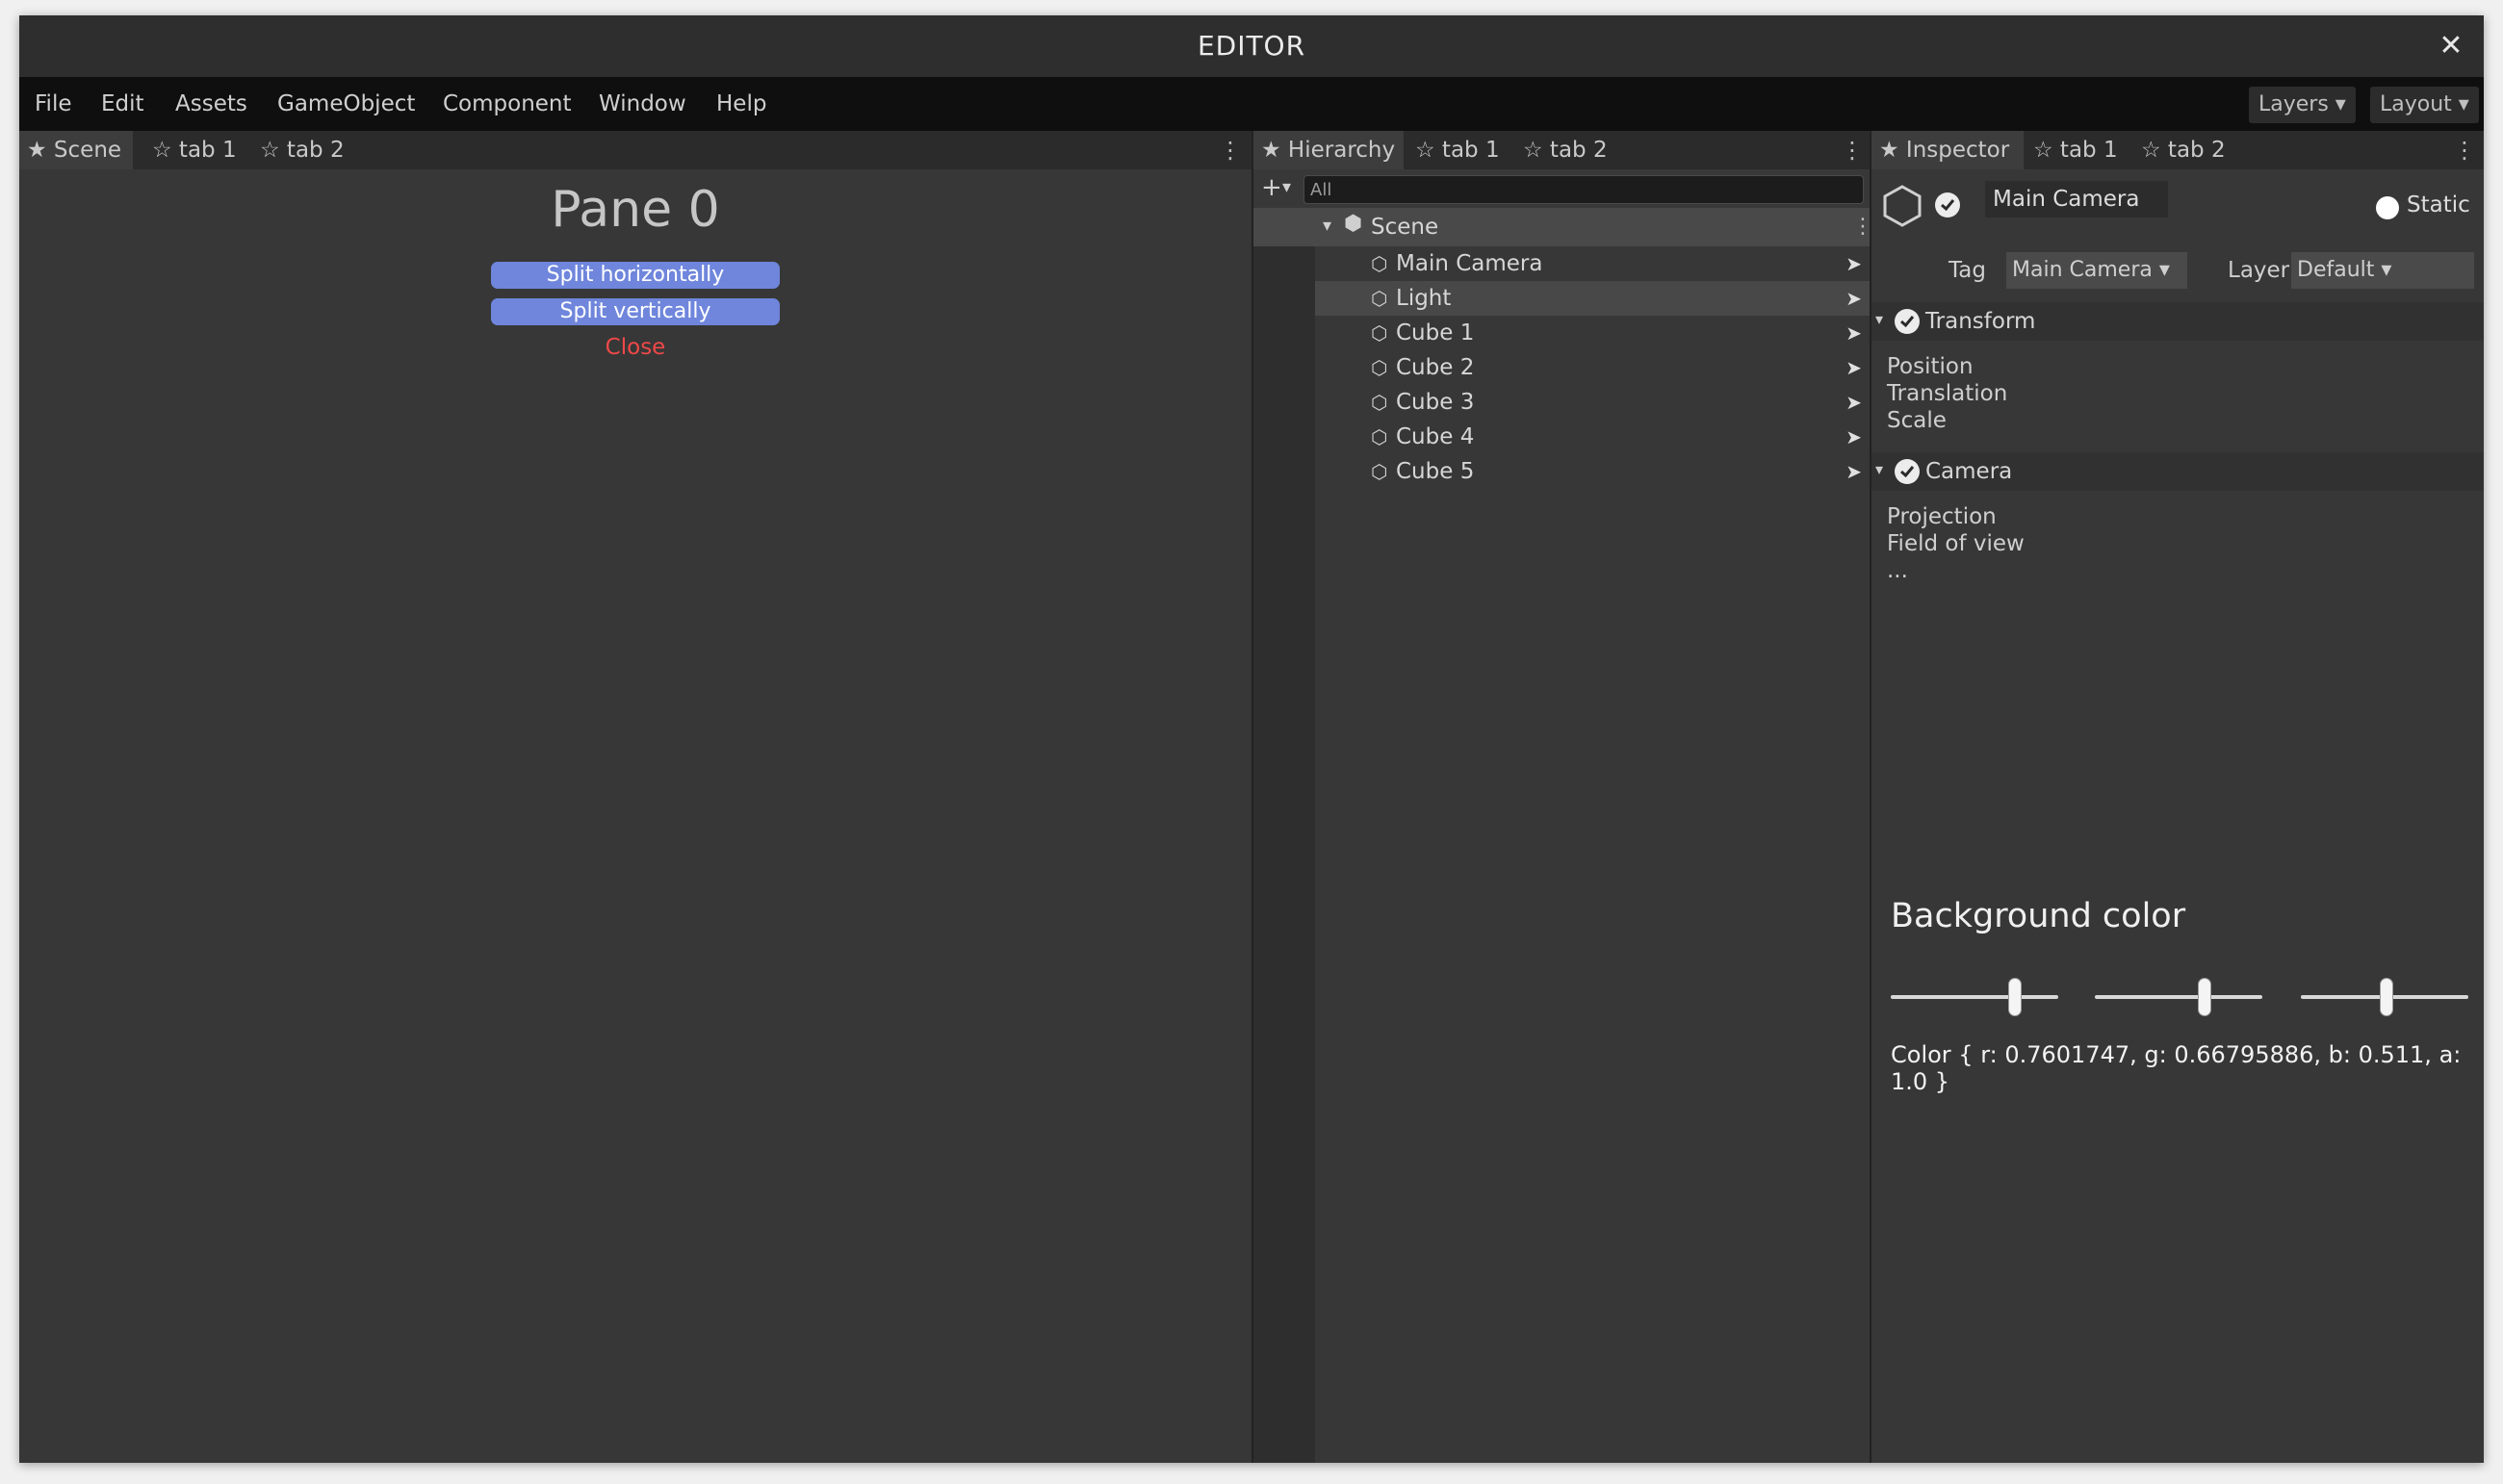 The height and width of the screenshot is (1484, 2503). What do you see at coordinates (1592, 472) in the screenshot?
I see `list-item: ⬡ Cube 5 ➤` at bounding box center [1592, 472].